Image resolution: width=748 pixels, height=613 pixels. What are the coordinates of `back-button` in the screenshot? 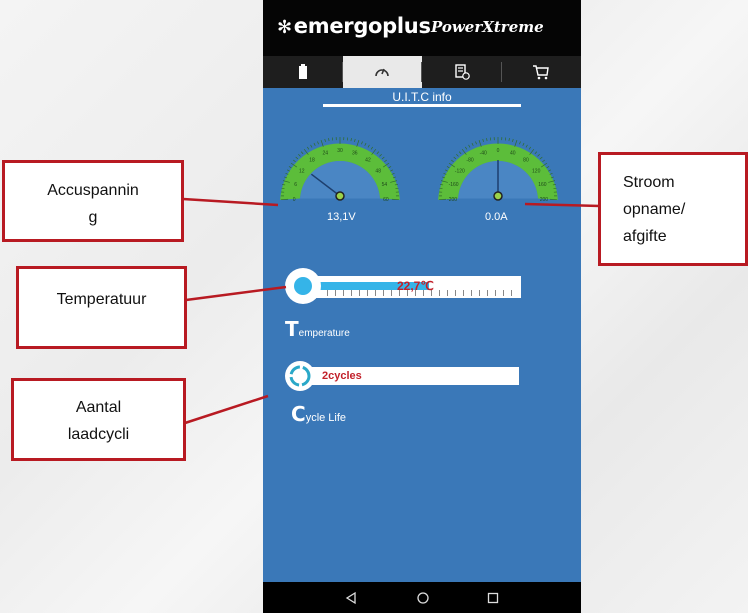 It's located at (351, 598).